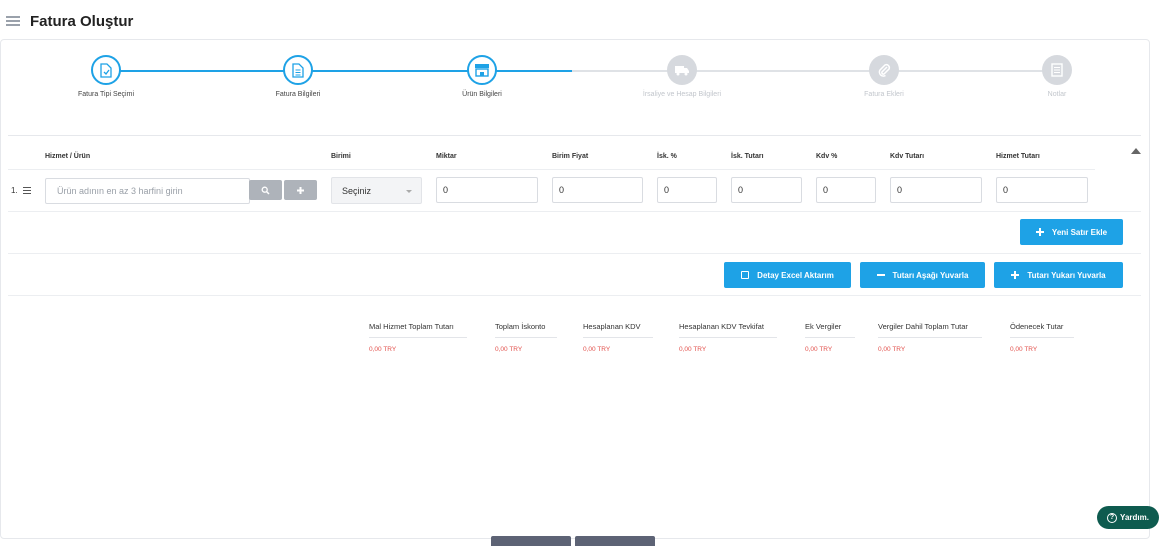  What do you see at coordinates (147, 191) in the screenshot?
I see `product-search-input: Ürün adının en az 3 harfini girin` at bounding box center [147, 191].